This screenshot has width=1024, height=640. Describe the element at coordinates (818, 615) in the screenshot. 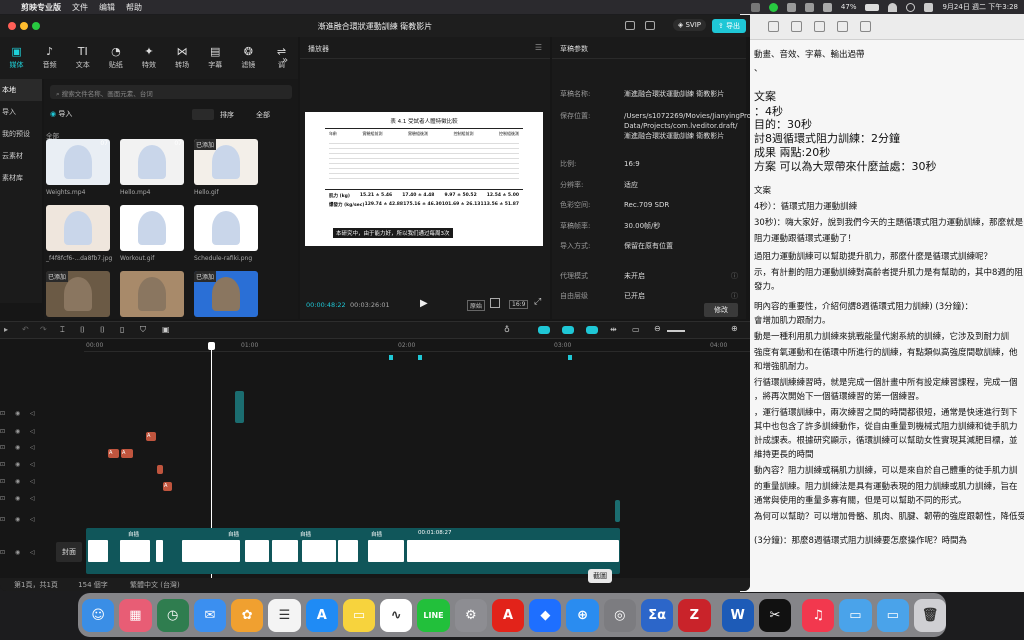

I see `music-icon: ♫` at that location.